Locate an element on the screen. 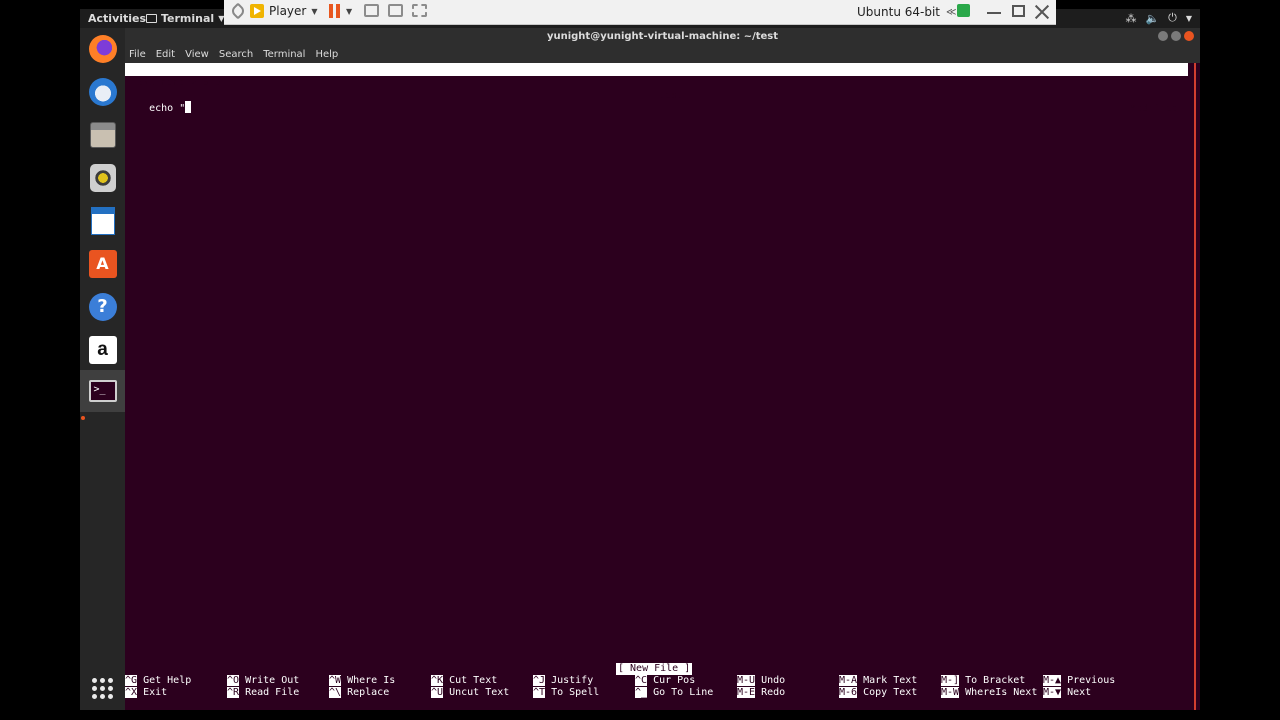 The height and width of the screenshot is (720, 1280). nano-modified-state: Modified is located at coordinates (1153, 108).